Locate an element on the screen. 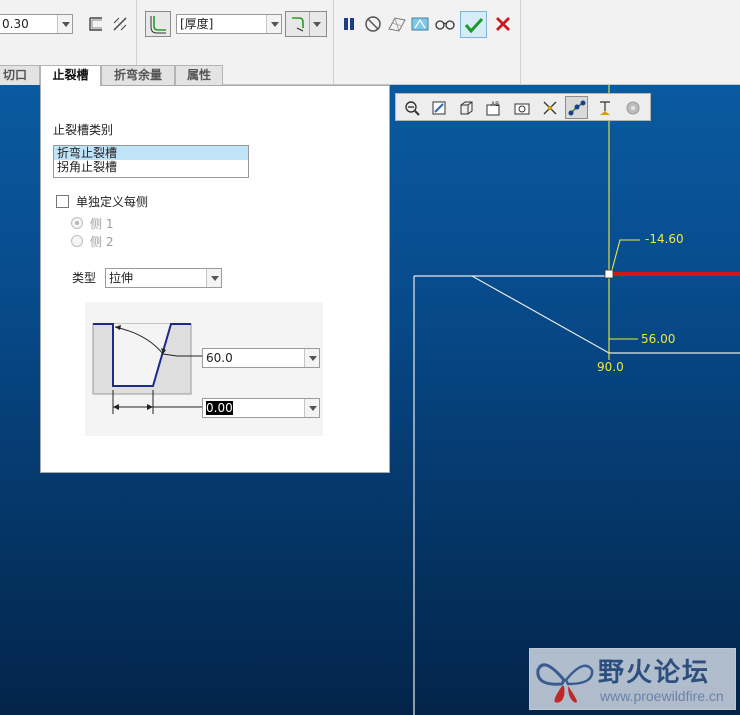 This screenshot has width=740, height=715. forum-watermark: 野火论坛 www.proewildfire.cn is located at coordinates (632, 679).